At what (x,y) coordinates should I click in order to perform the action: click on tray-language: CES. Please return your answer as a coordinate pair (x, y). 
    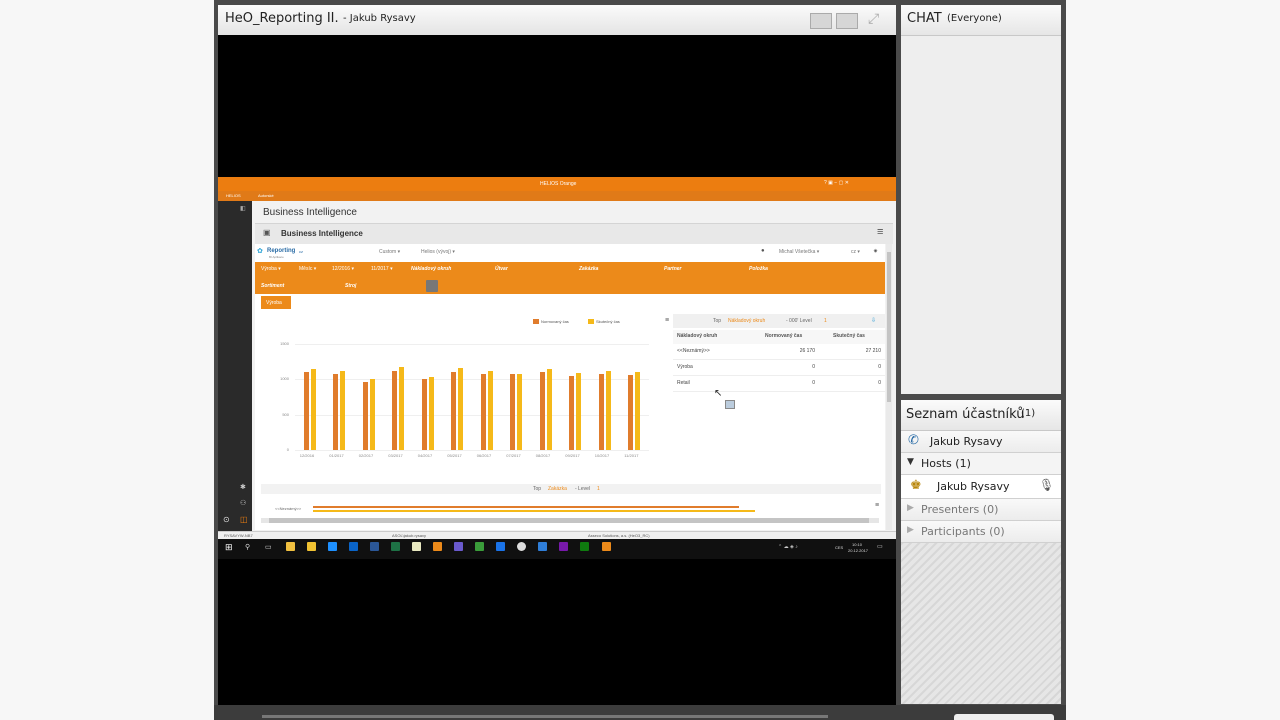
    Looking at the image, I should click on (839, 547).